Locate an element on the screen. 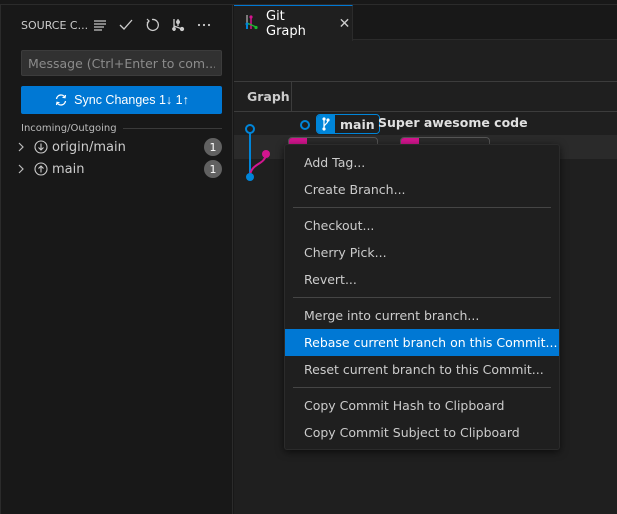 Image resolution: width=617 pixels, height=514 pixels. menu-item-copy-subject: Copy Commit Subject to Clipboard is located at coordinates (422, 432).